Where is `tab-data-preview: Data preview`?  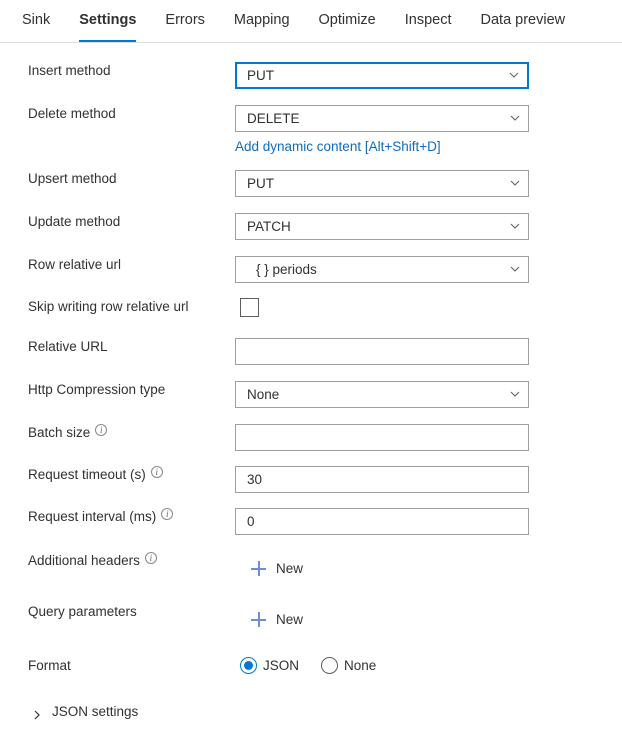
tab-data-preview: Data preview is located at coordinates (523, 21).